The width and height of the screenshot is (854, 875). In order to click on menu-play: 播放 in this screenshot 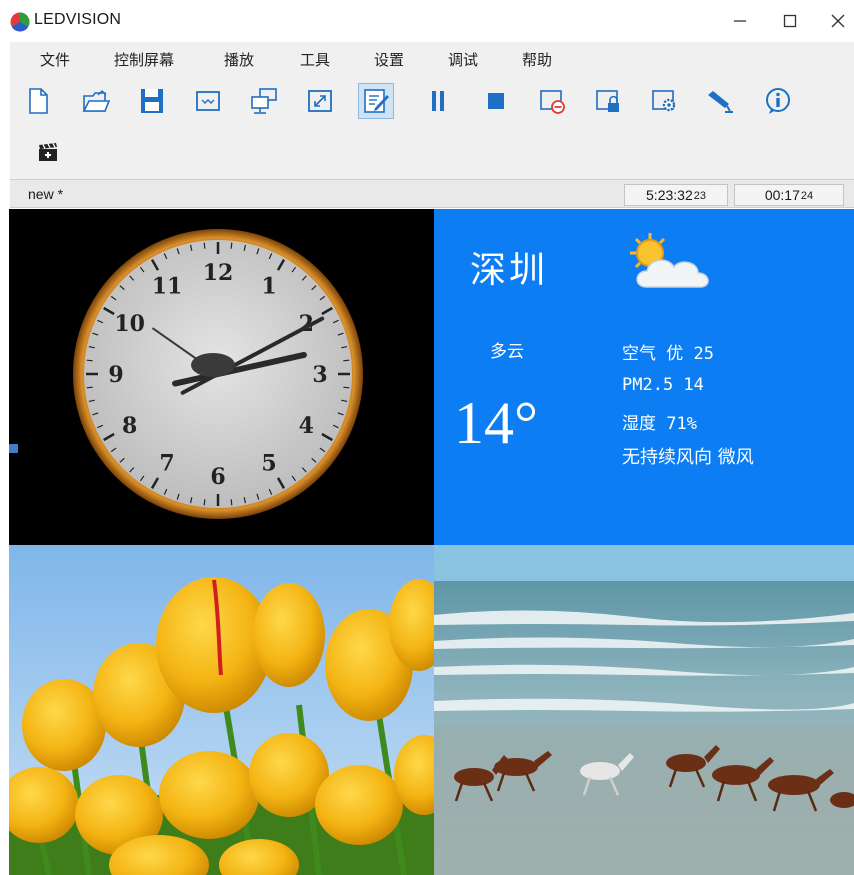, I will do `click(239, 59)`.